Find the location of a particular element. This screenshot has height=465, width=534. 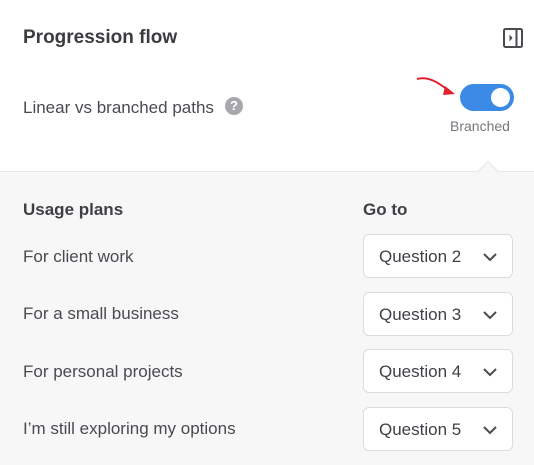

usage-plans-column-header: Usage plans is located at coordinates (73, 209).